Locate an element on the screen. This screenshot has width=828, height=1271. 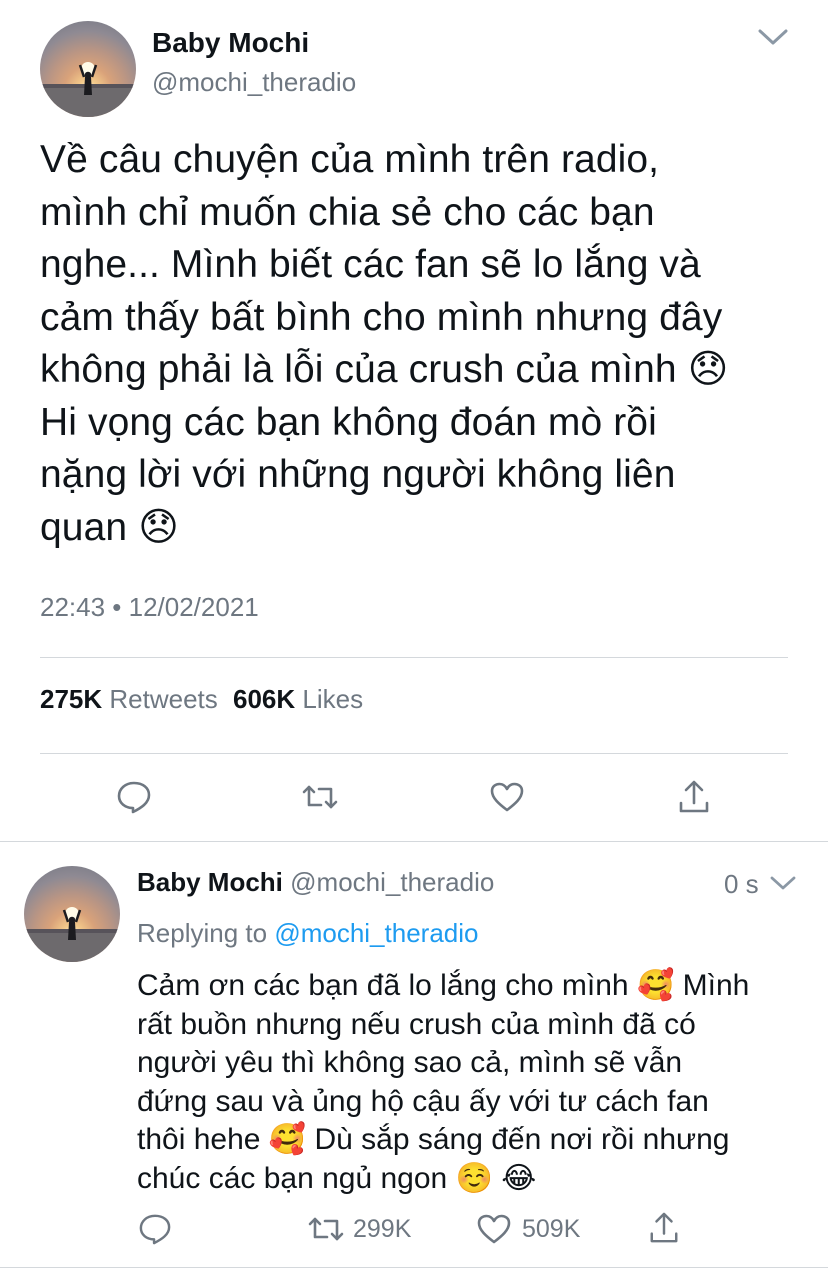
author-handle: @mochi_theradio is located at coordinates (254, 82).